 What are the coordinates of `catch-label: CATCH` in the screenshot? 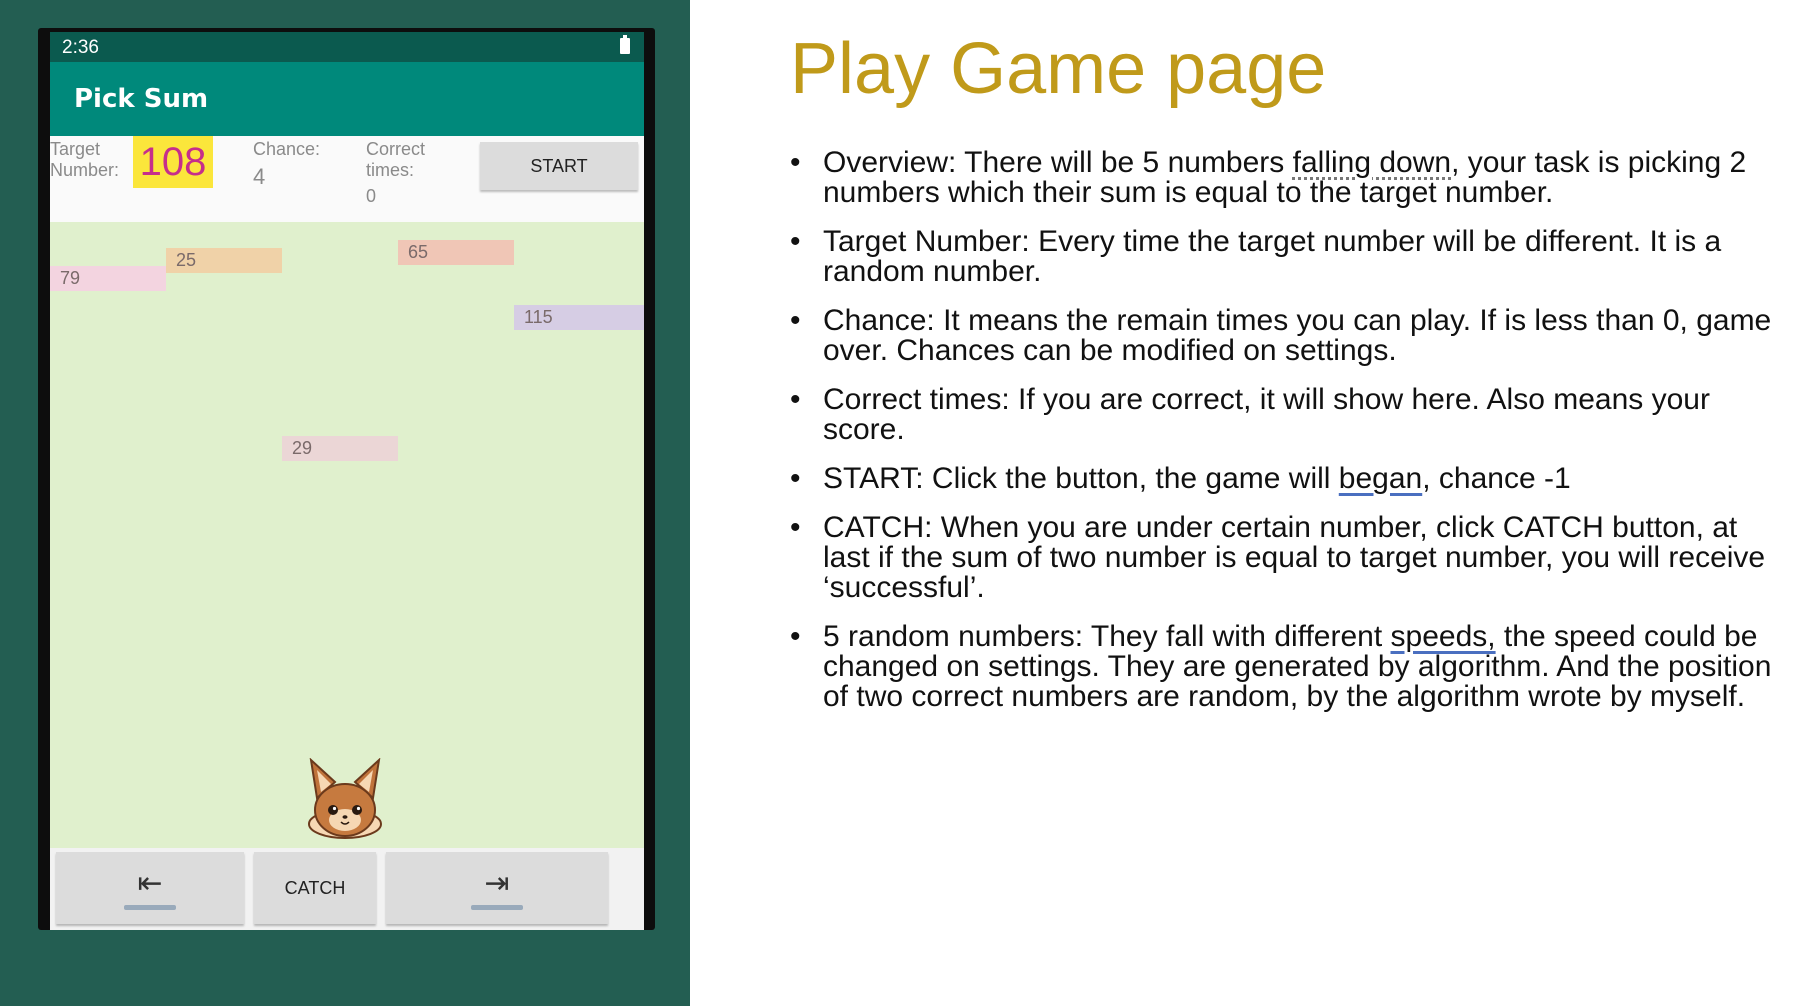 It's located at (315, 887).